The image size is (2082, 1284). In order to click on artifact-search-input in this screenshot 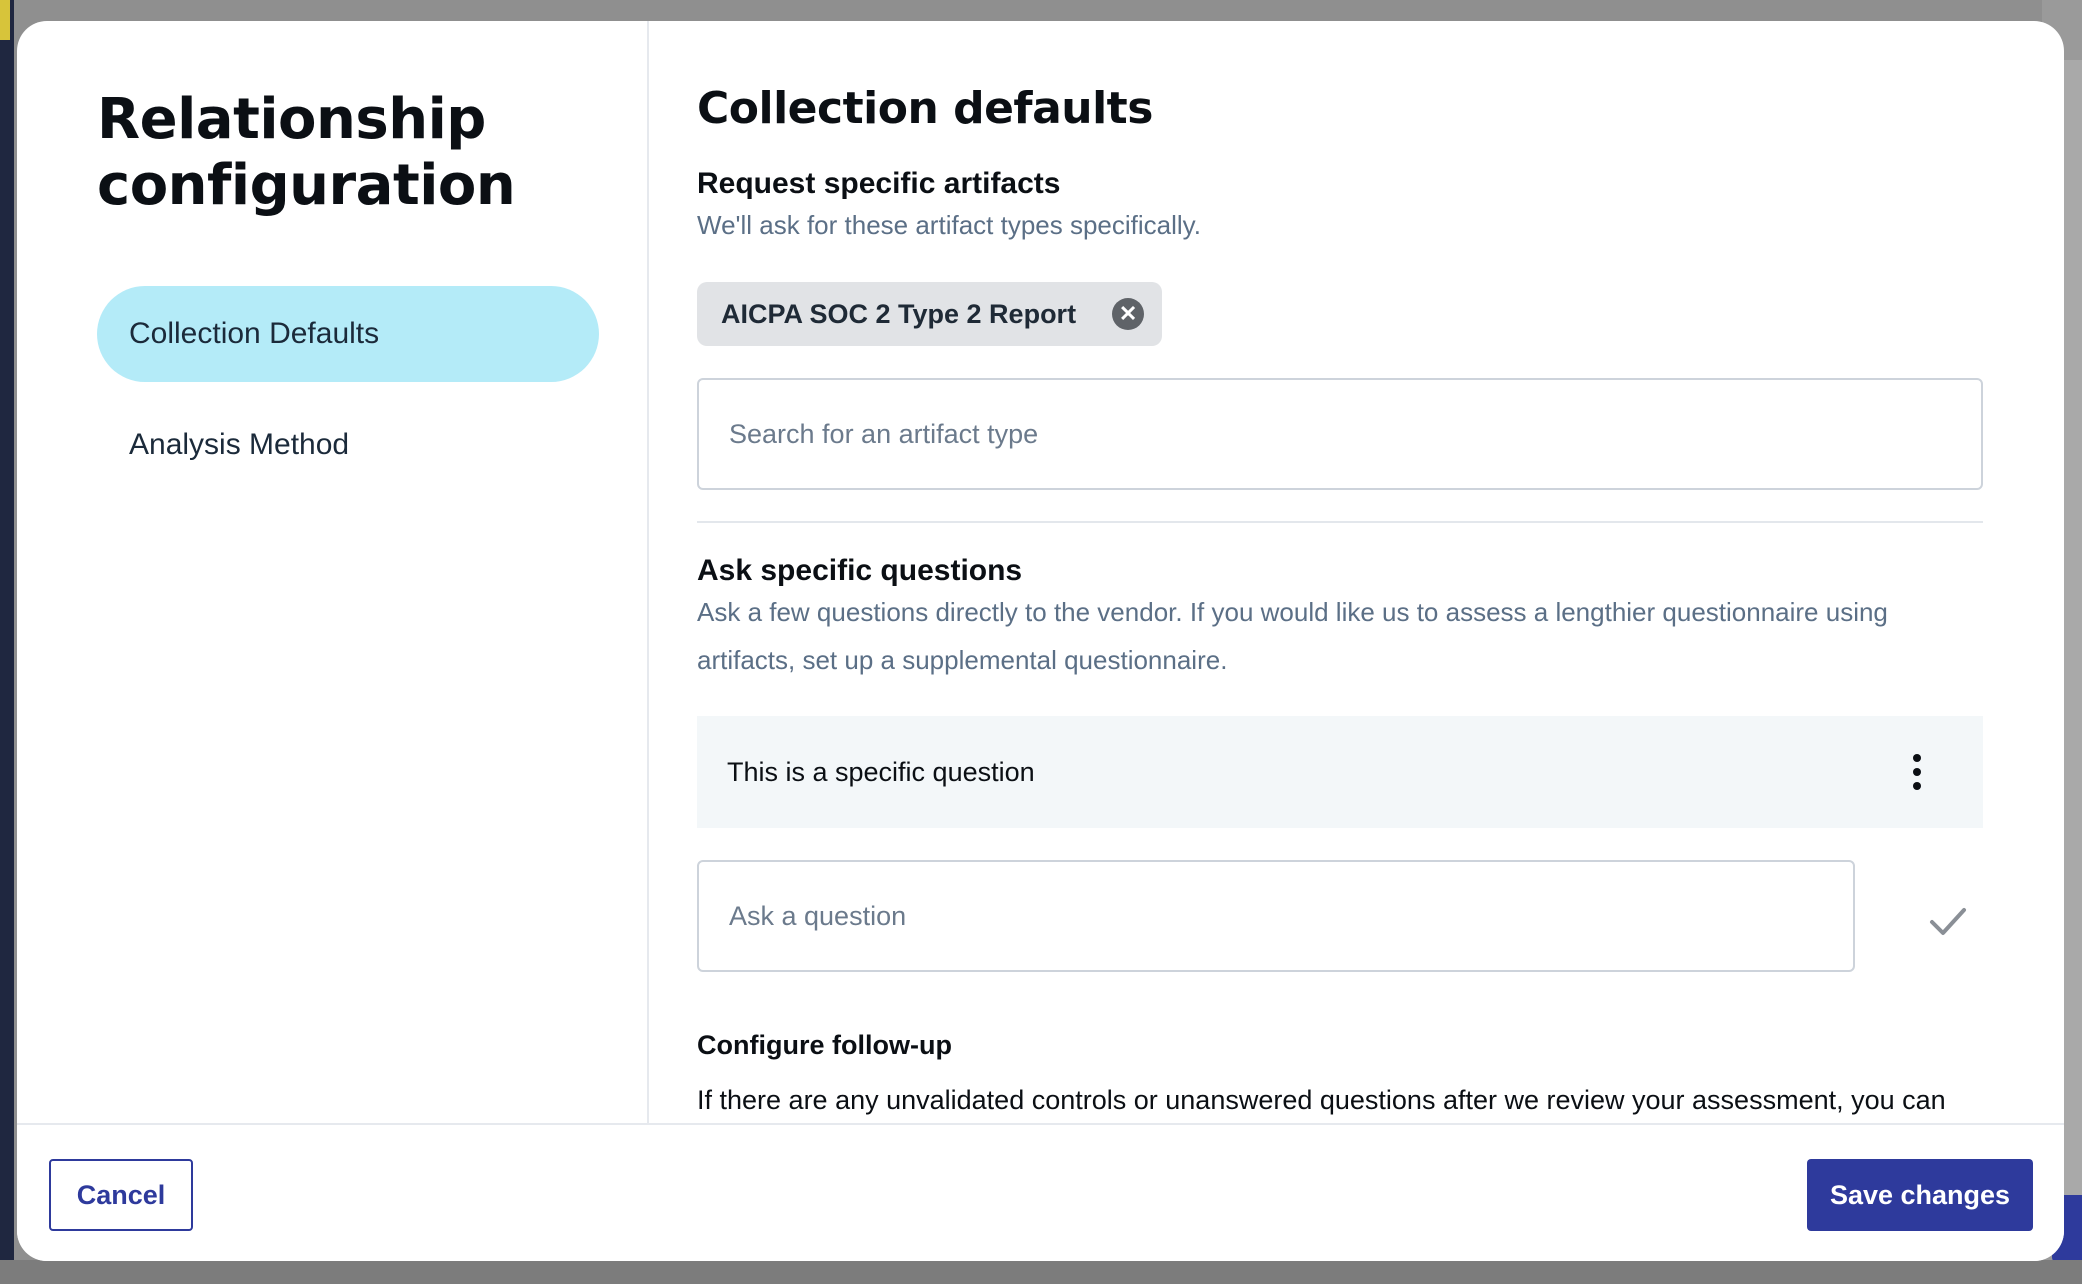, I will do `click(1340, 434)`.